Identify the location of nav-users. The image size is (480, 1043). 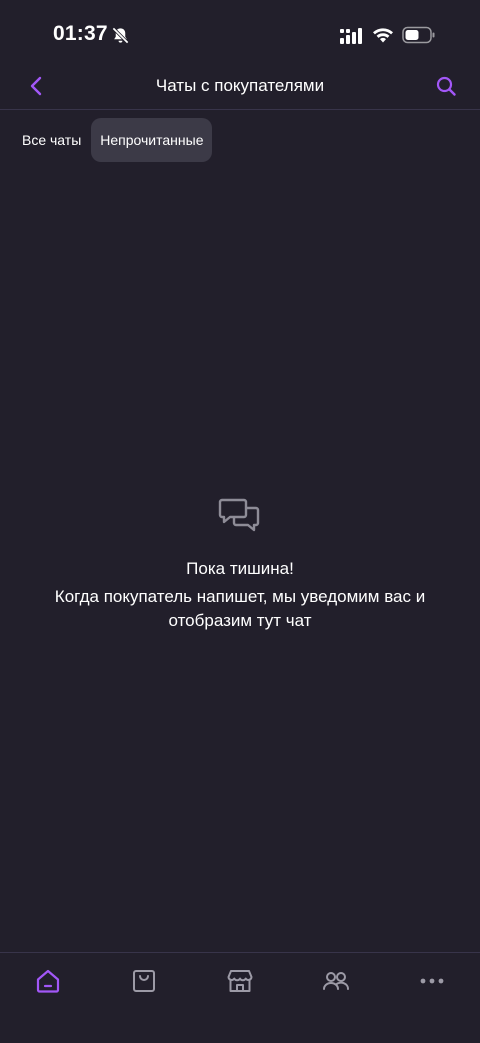
(336, 981).